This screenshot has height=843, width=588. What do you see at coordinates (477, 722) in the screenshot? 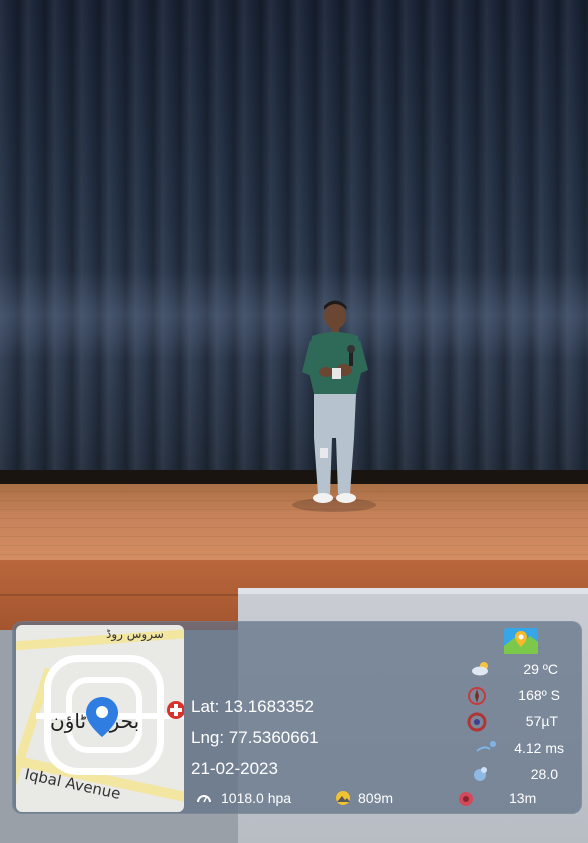
I see `magnet-icon` at bounding box center [477, 722].